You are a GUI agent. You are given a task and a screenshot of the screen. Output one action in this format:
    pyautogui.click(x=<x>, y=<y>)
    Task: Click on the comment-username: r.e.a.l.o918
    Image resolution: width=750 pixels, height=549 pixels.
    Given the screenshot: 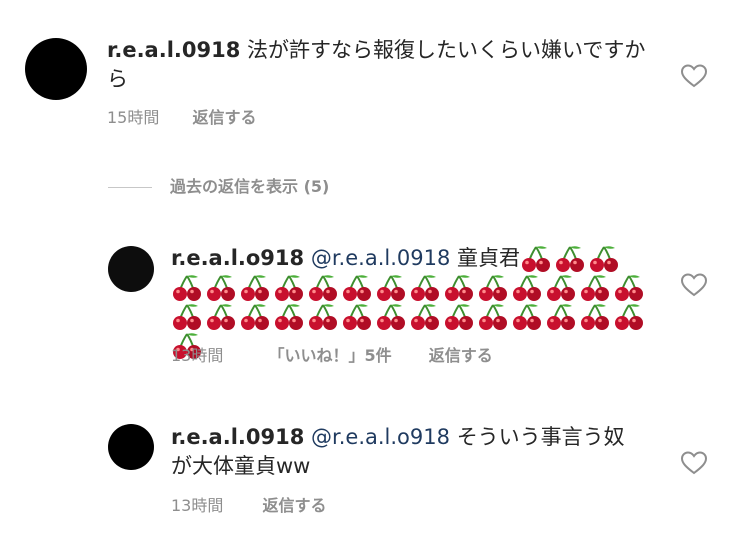 What is the action you would take?
    pyautogui.click(x=237, y=258)
    